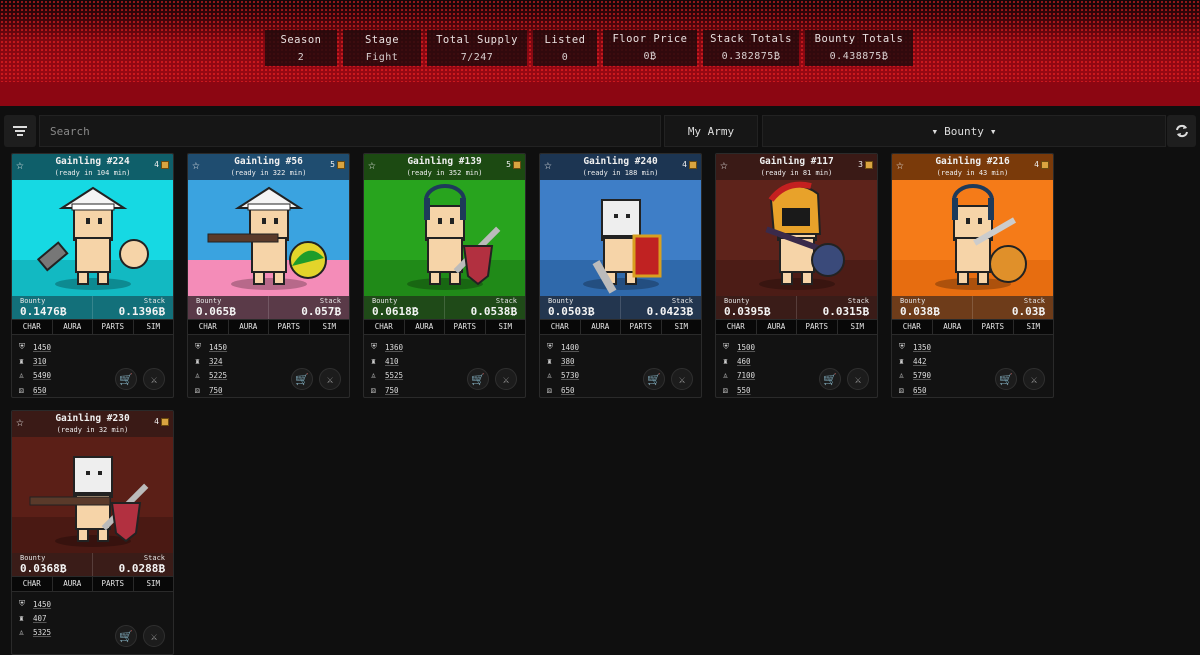  Describe the element at coordinates (404, 307) in the screenshot. I see `bounty-block: Bounty 0.0618₿` at that location.